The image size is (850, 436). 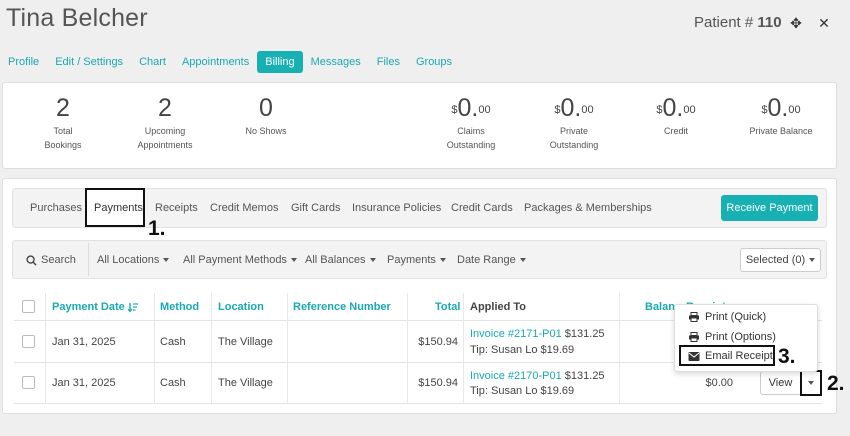 What do you see at coordinates (179, 307) in the screenshot?
I see `col-header-method: Method` at bounding box center [179, 307].